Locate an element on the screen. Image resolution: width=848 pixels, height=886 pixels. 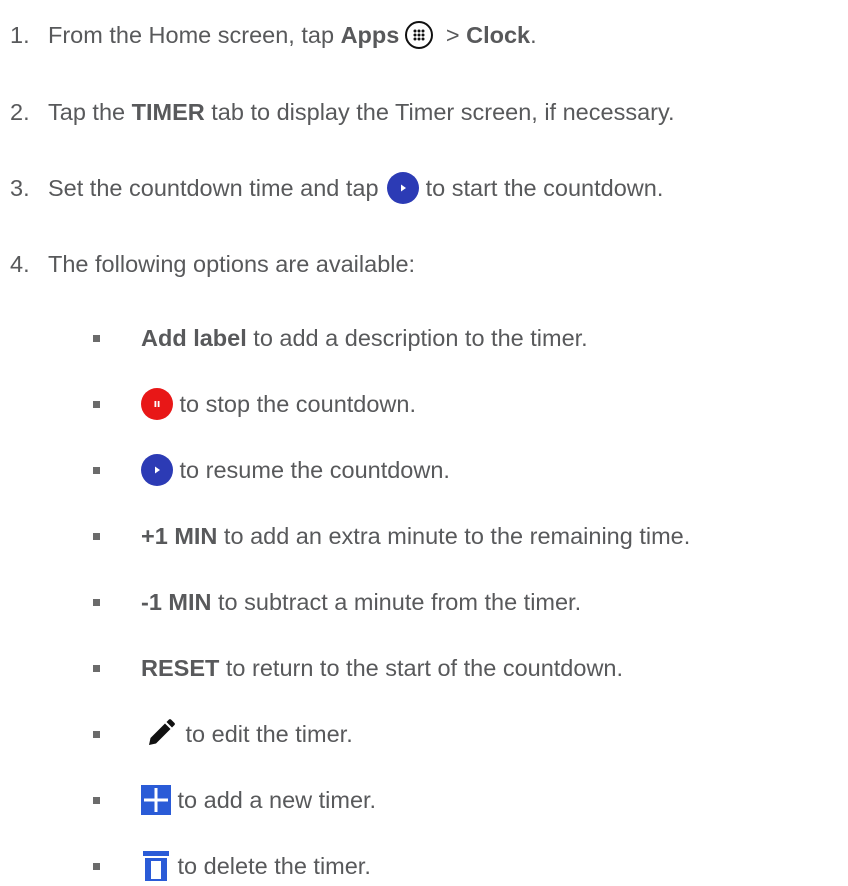
step-text: Tap the is located at coordinates (90, 111).